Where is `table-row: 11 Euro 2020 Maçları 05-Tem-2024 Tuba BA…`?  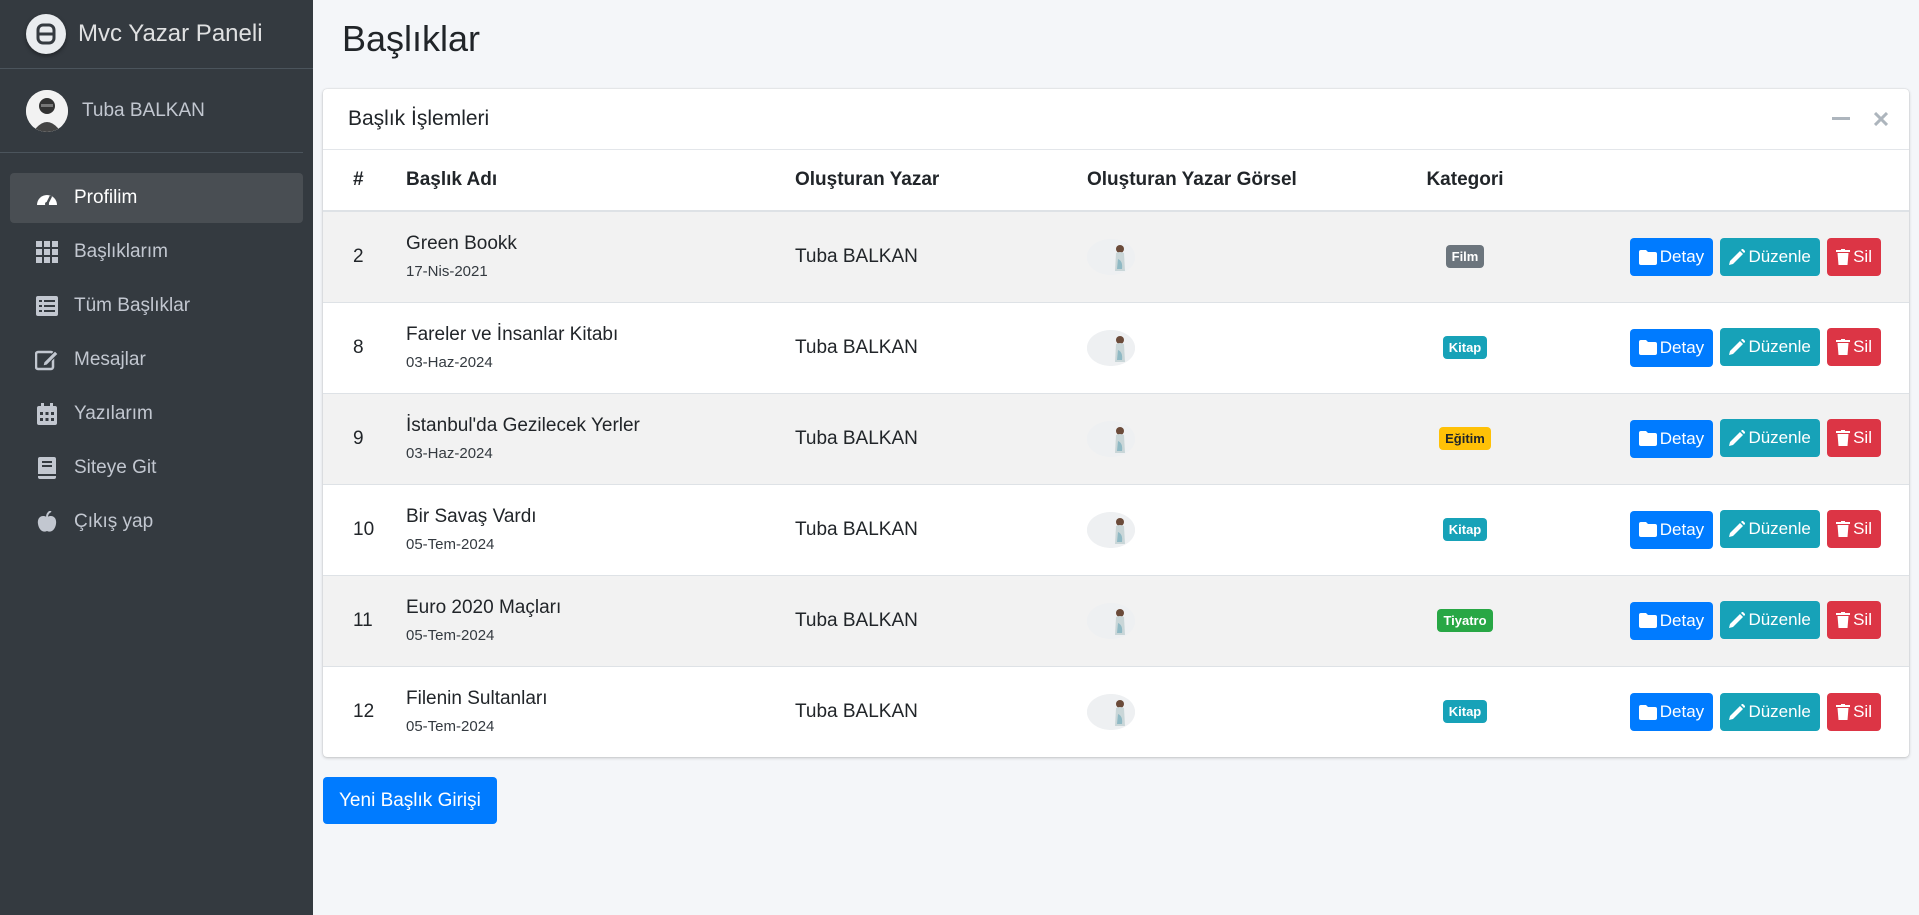
table-row: 11 Euro 2020 Maçları 05-Tem-2024 Tuba BA… is located at coordinates (1116, 620).